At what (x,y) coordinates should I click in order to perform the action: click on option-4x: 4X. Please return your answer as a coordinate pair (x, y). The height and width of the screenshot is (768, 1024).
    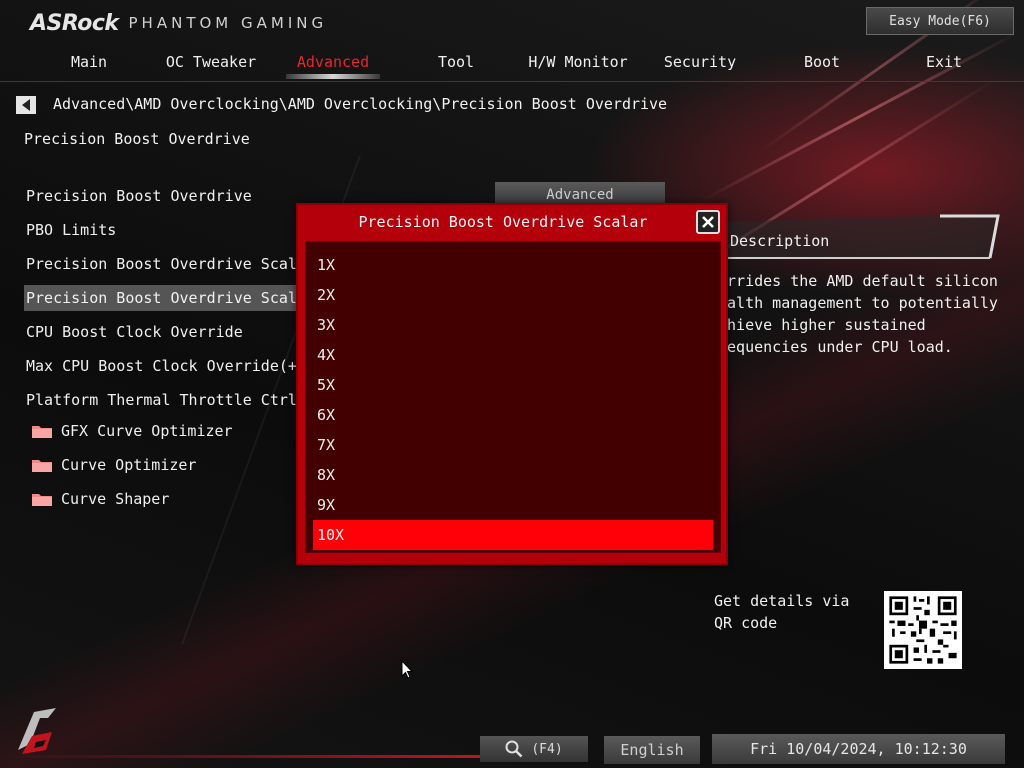
    Looking at the image, I should click on (513, 355).